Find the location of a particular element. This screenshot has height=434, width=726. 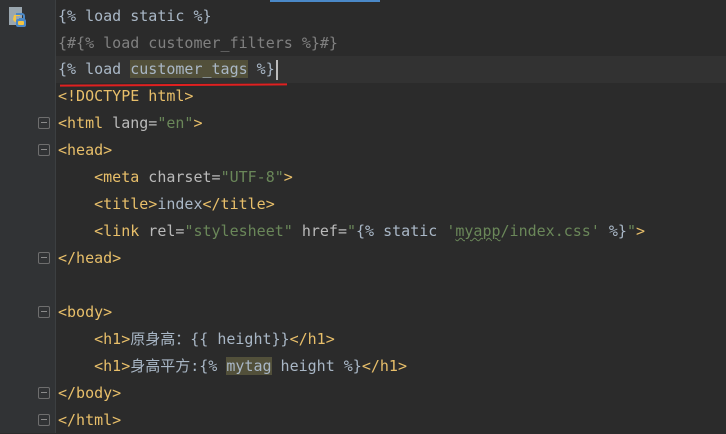

text-caret is located at coordinates (276, 69).